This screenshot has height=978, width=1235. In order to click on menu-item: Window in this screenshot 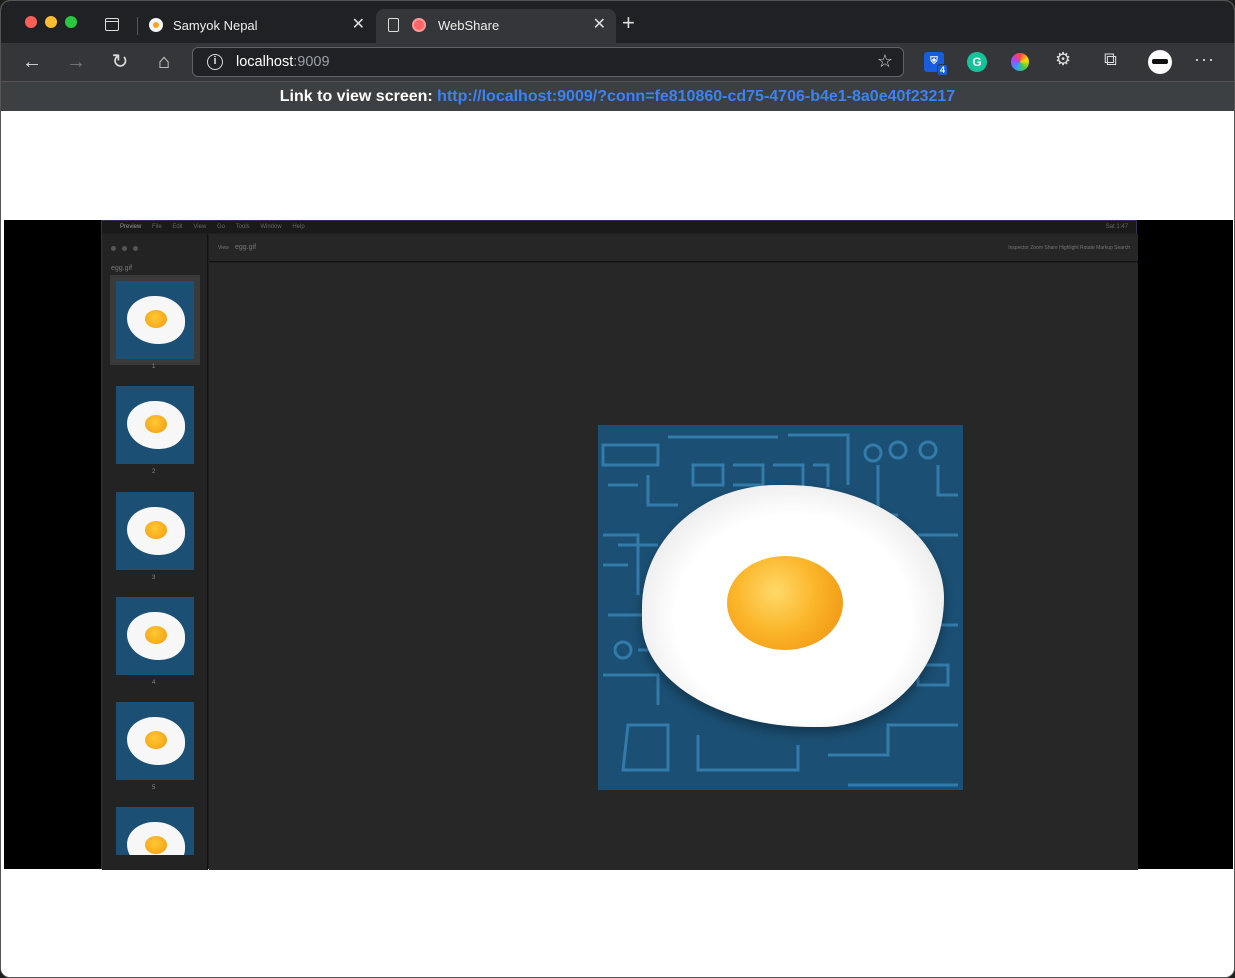, I will do `click(271, 227)`.